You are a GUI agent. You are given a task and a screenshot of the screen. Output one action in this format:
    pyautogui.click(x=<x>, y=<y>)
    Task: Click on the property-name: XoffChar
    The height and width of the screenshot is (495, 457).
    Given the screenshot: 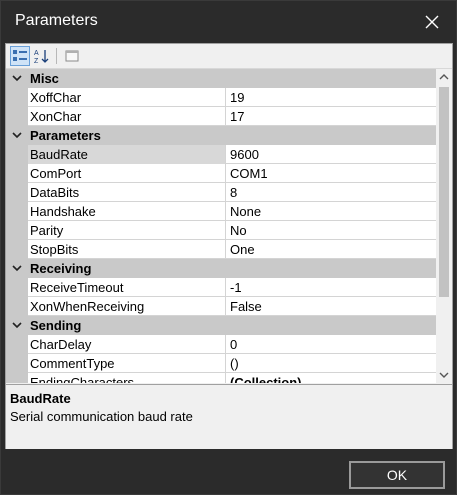 What is the action you would take?
    pyautogui.click(x=125, y=97)
    